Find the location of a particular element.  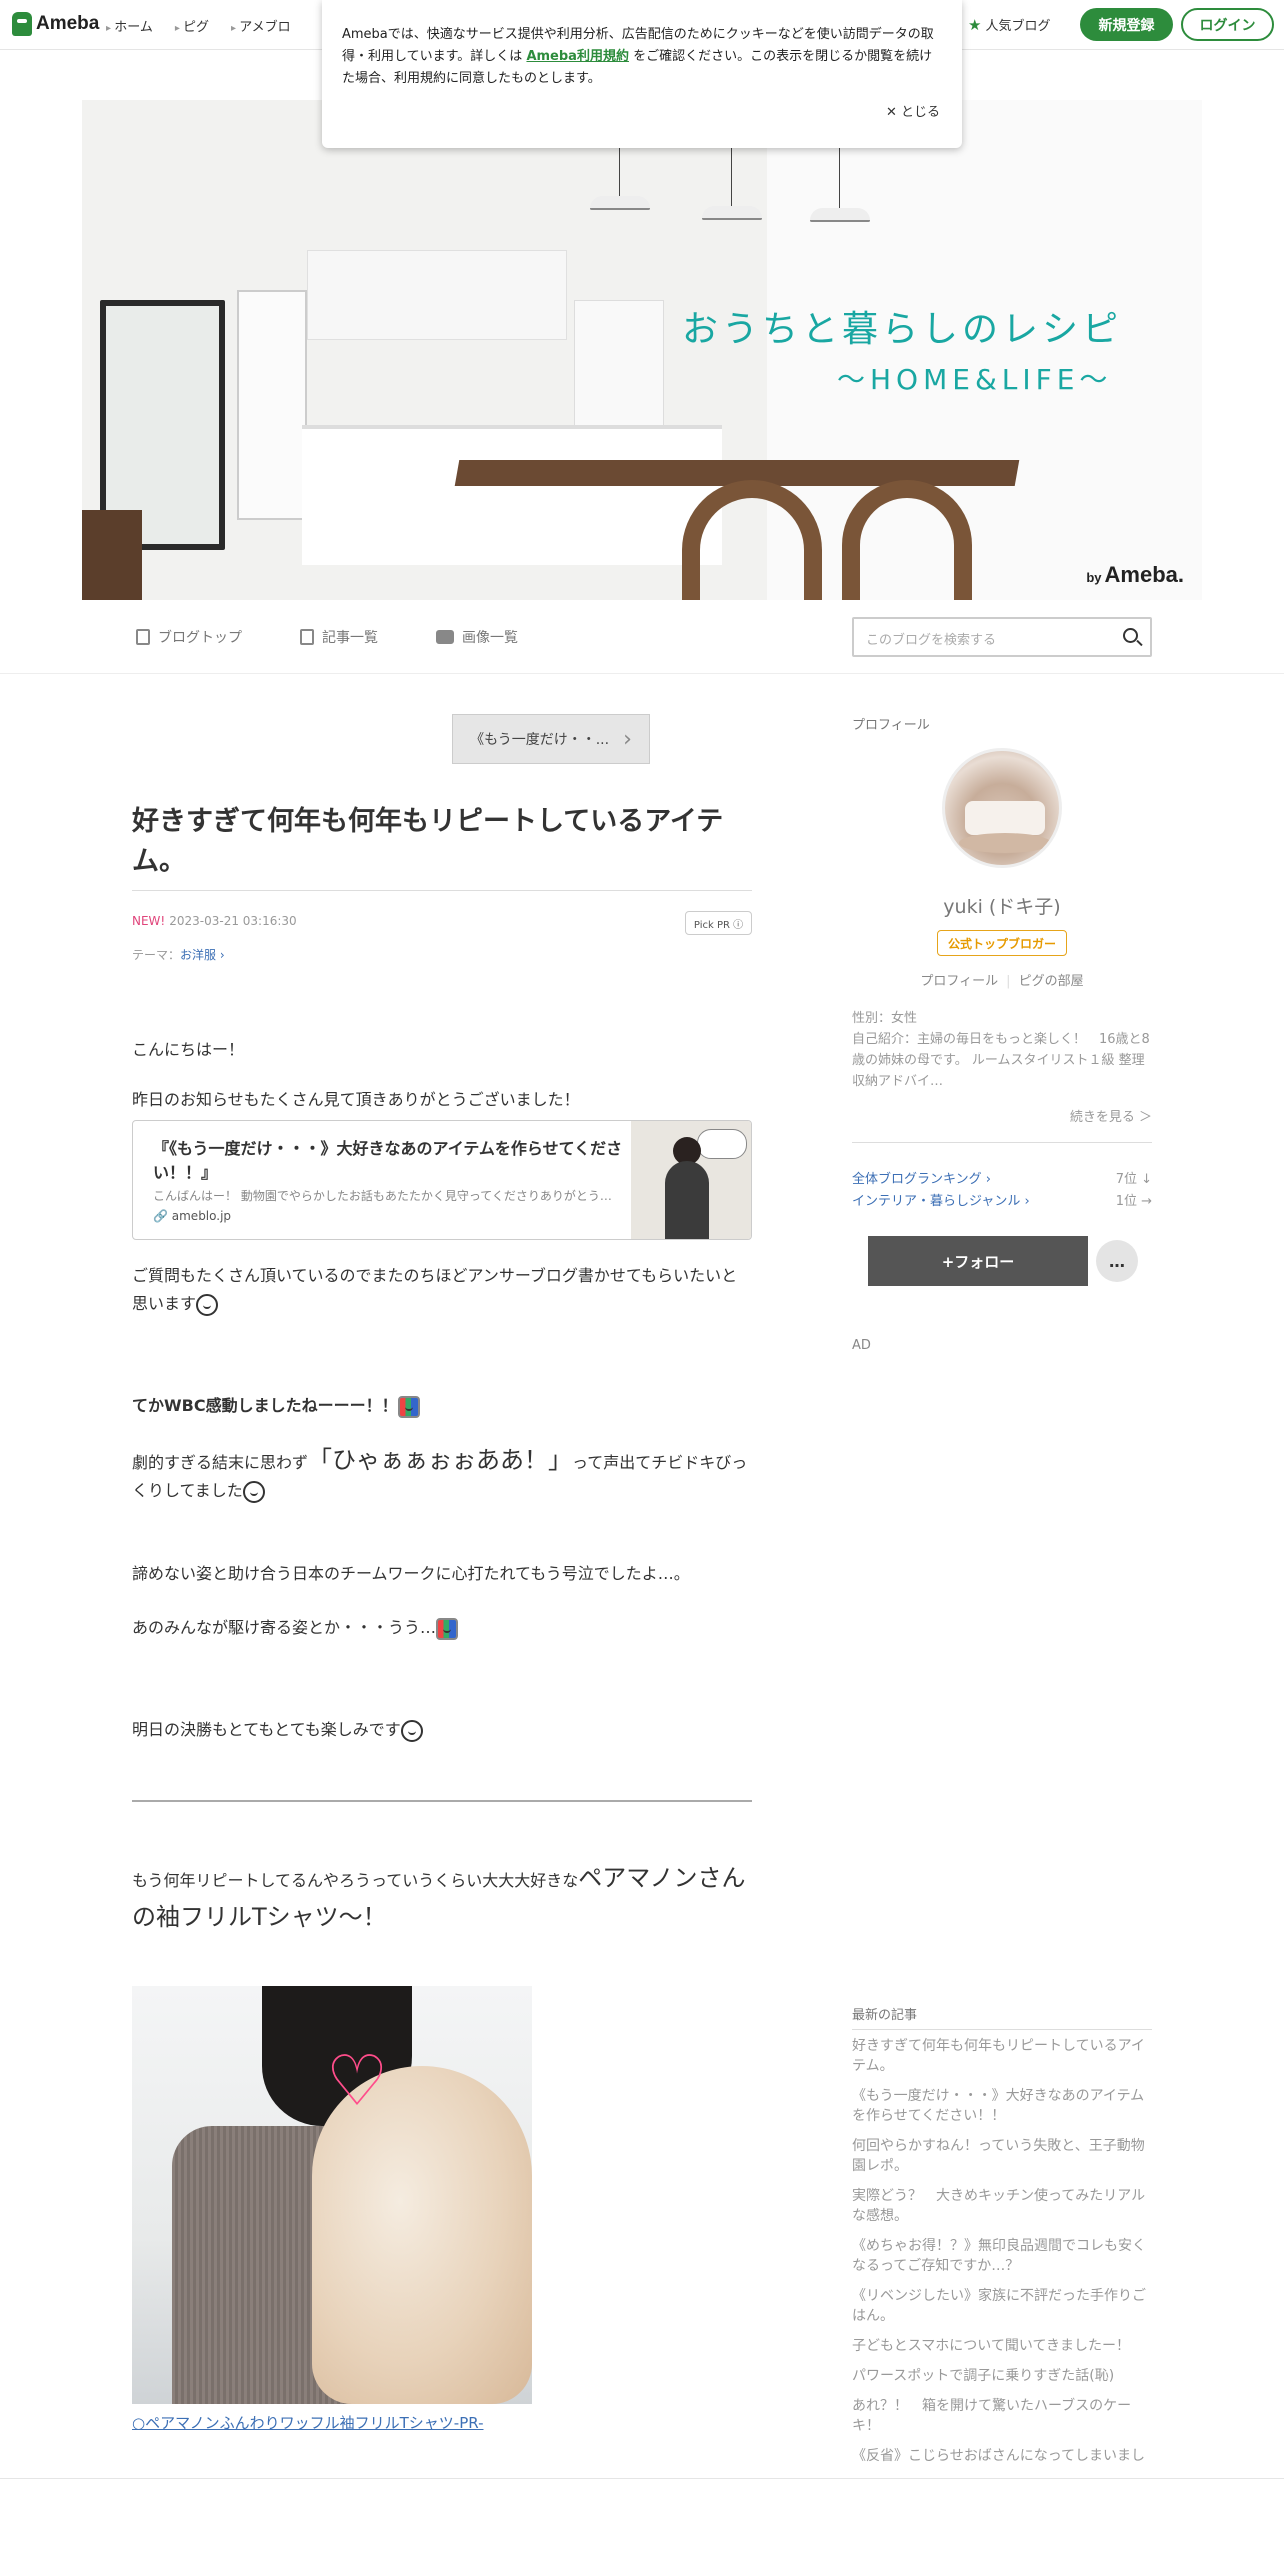

paragraph: 昨日のお知らせもたくさん見て頂きありがとうございました！ is located at coordinates (356, 1099).